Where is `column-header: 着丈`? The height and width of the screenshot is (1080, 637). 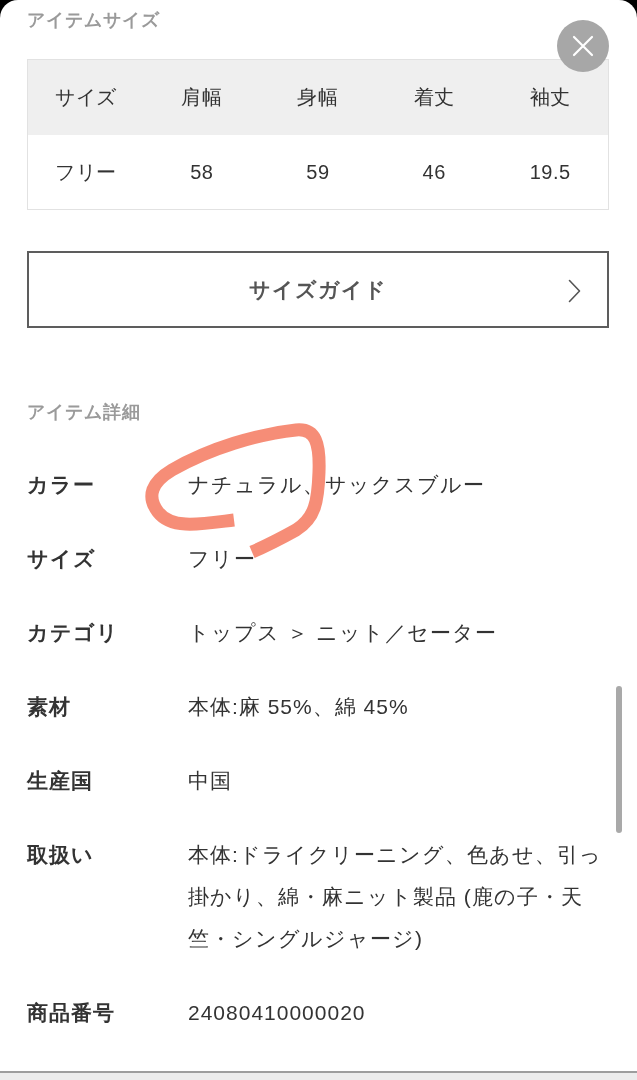 column-header: 着丈 is located at coordinates (434, 97).